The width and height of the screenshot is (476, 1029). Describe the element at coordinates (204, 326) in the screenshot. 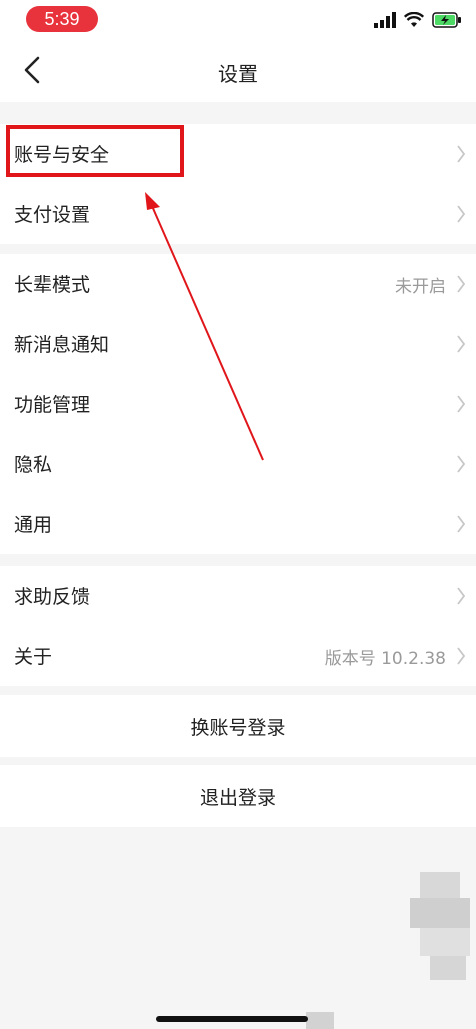

I see `annotation-arrow` at that location.